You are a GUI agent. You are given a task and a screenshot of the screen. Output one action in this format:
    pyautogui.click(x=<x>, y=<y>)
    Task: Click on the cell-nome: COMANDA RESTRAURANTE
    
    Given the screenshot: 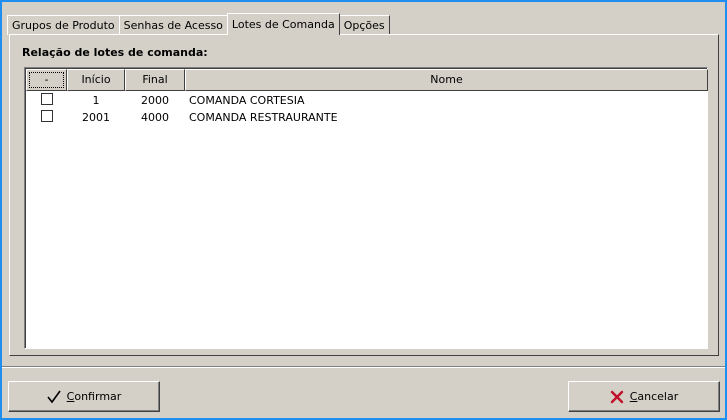 What is the action you would take?
    pyautogui.click(x=263, y=117)
    